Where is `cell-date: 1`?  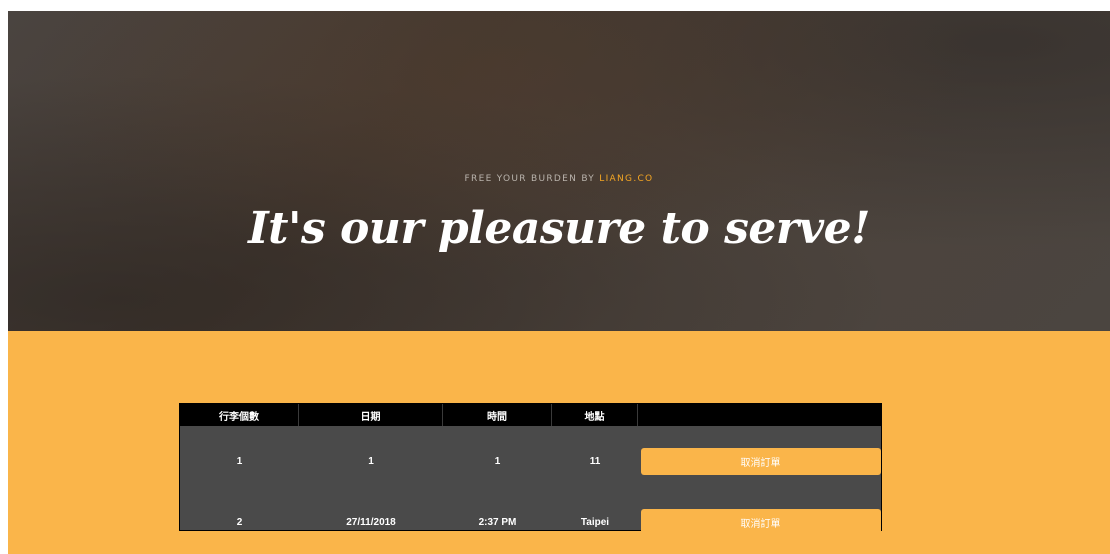
cell-date: 1 is located at coordinates (371, 461).